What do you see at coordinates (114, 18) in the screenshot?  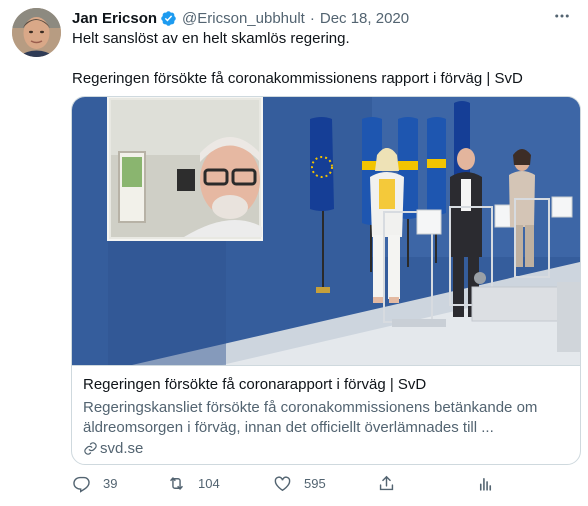 I see `author-name: Jan Ericson` at bounding box center [114, 18].